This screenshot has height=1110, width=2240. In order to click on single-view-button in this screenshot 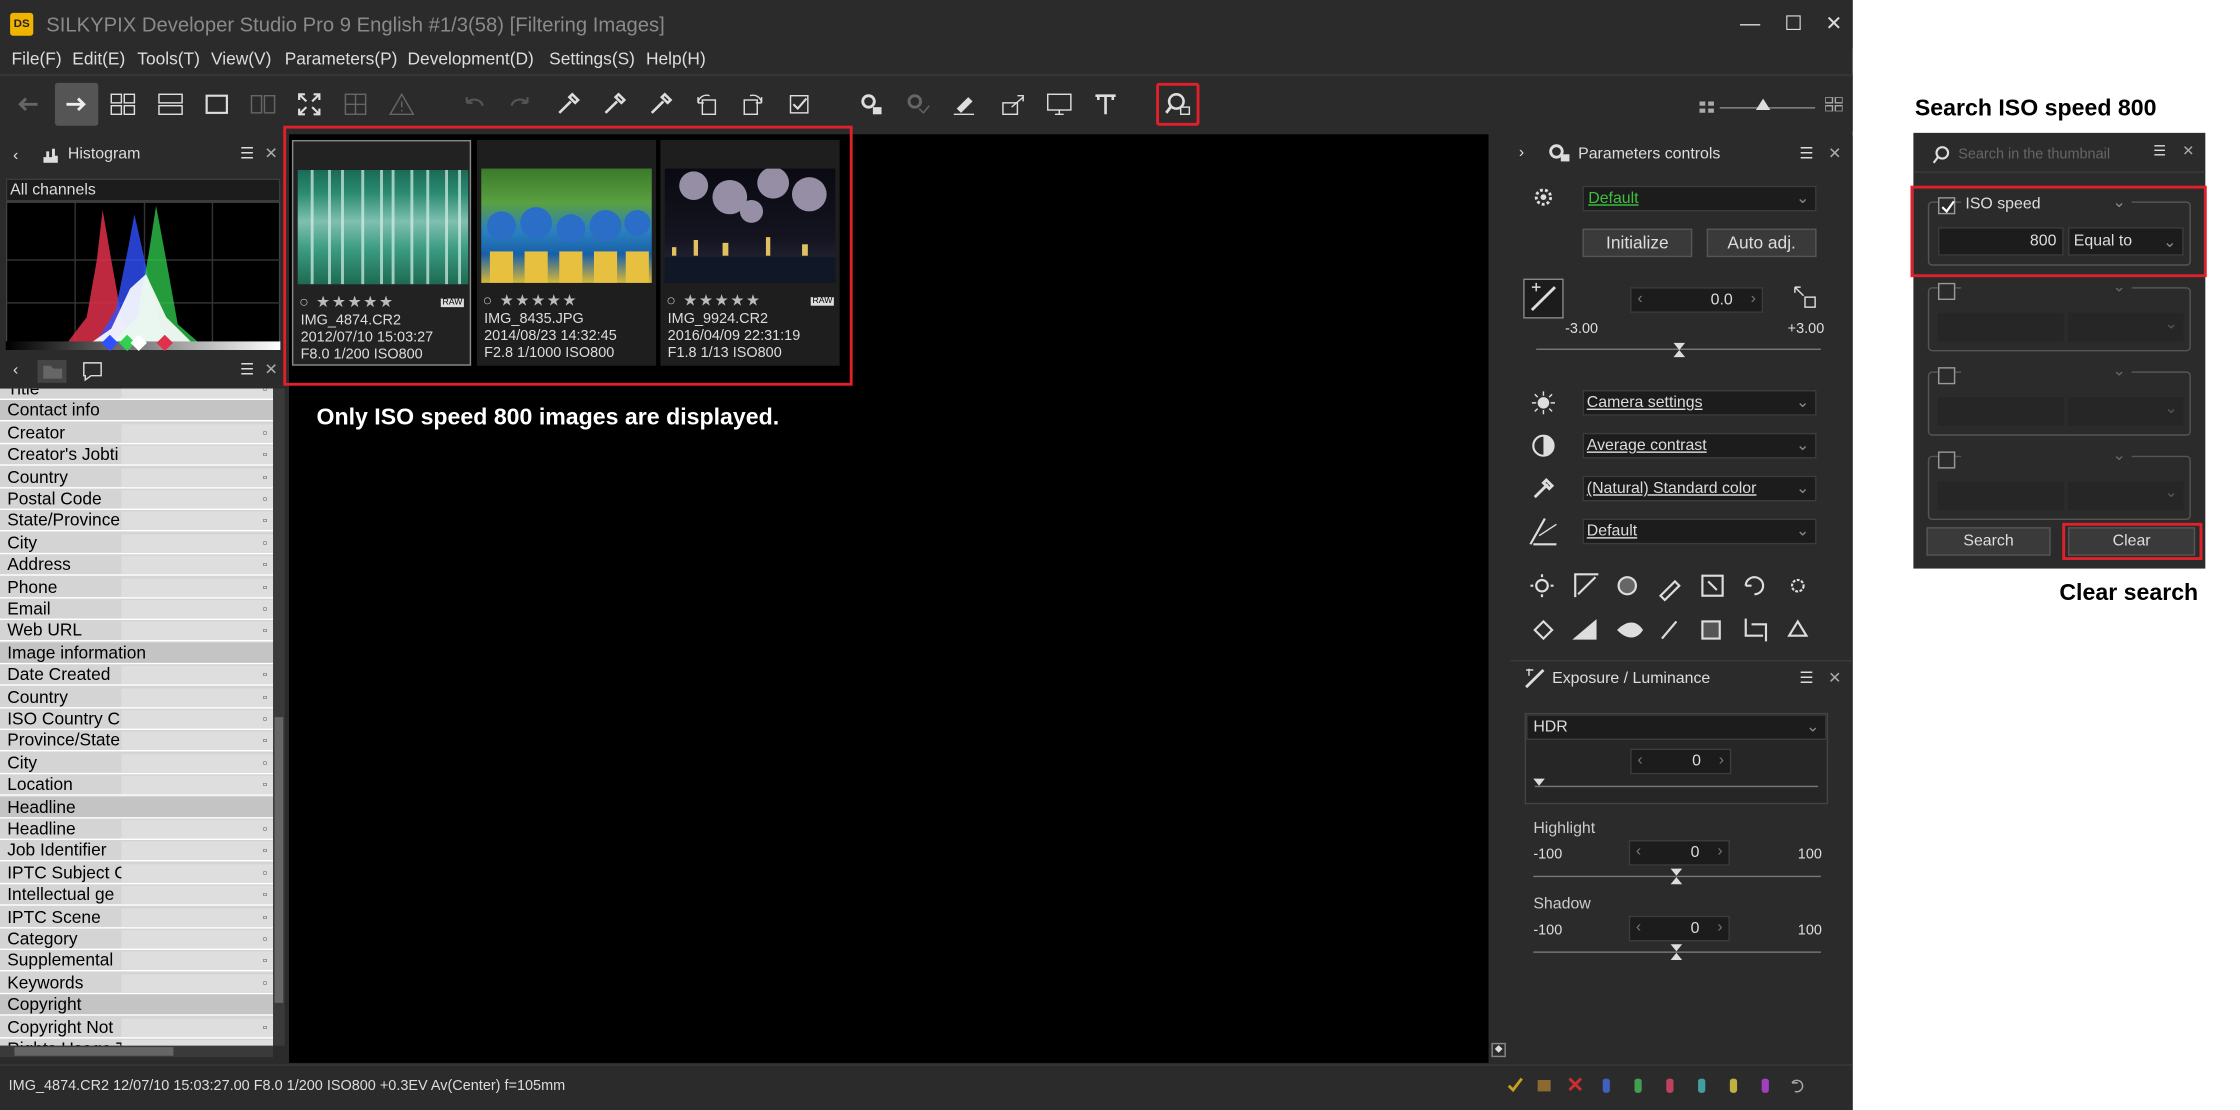, I will do `click(216, 104)`.